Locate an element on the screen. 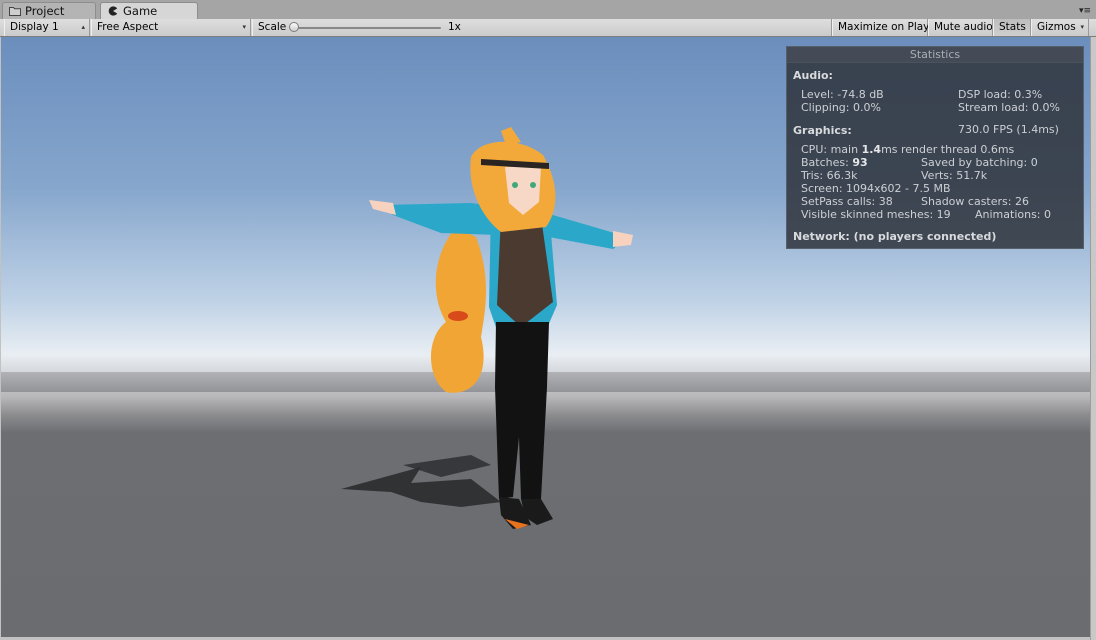 The image size is (1096, 640). verts-count: Verts: 51.7k is located at coordinates (954, 175).